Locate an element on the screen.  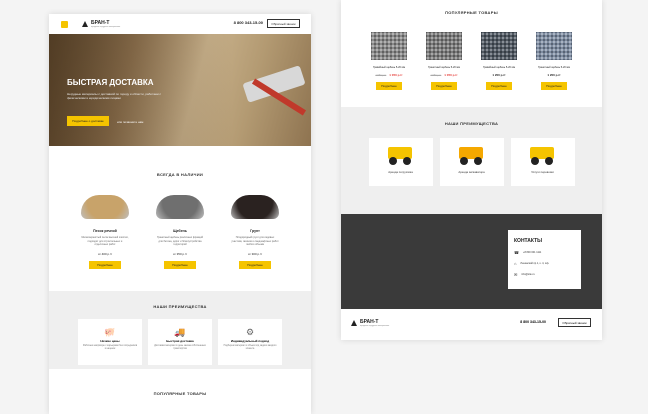
location-icon: ⌂ is located at coordinates (515, 263).